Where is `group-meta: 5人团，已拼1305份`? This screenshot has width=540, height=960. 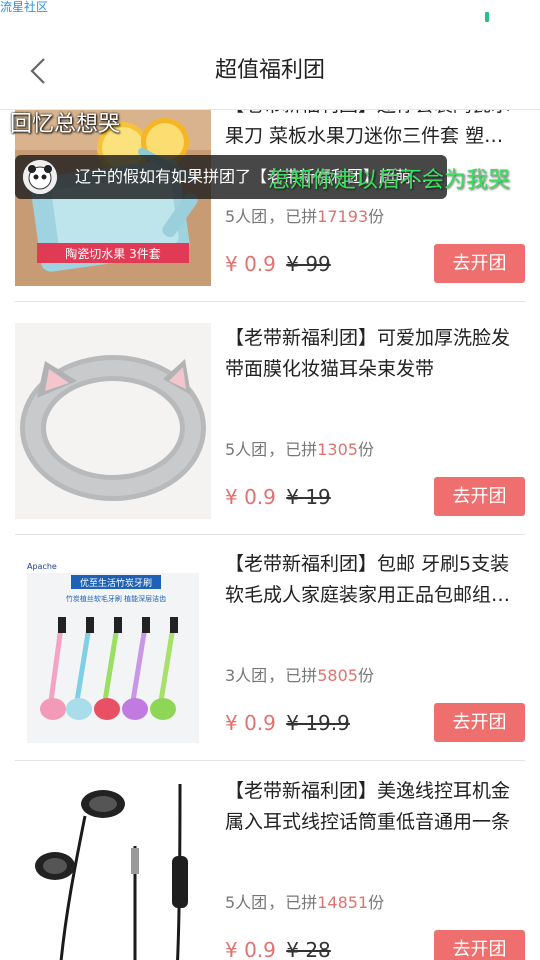 group-meta: 5人团，已拼1305份 is located at coordinates (299, 449).